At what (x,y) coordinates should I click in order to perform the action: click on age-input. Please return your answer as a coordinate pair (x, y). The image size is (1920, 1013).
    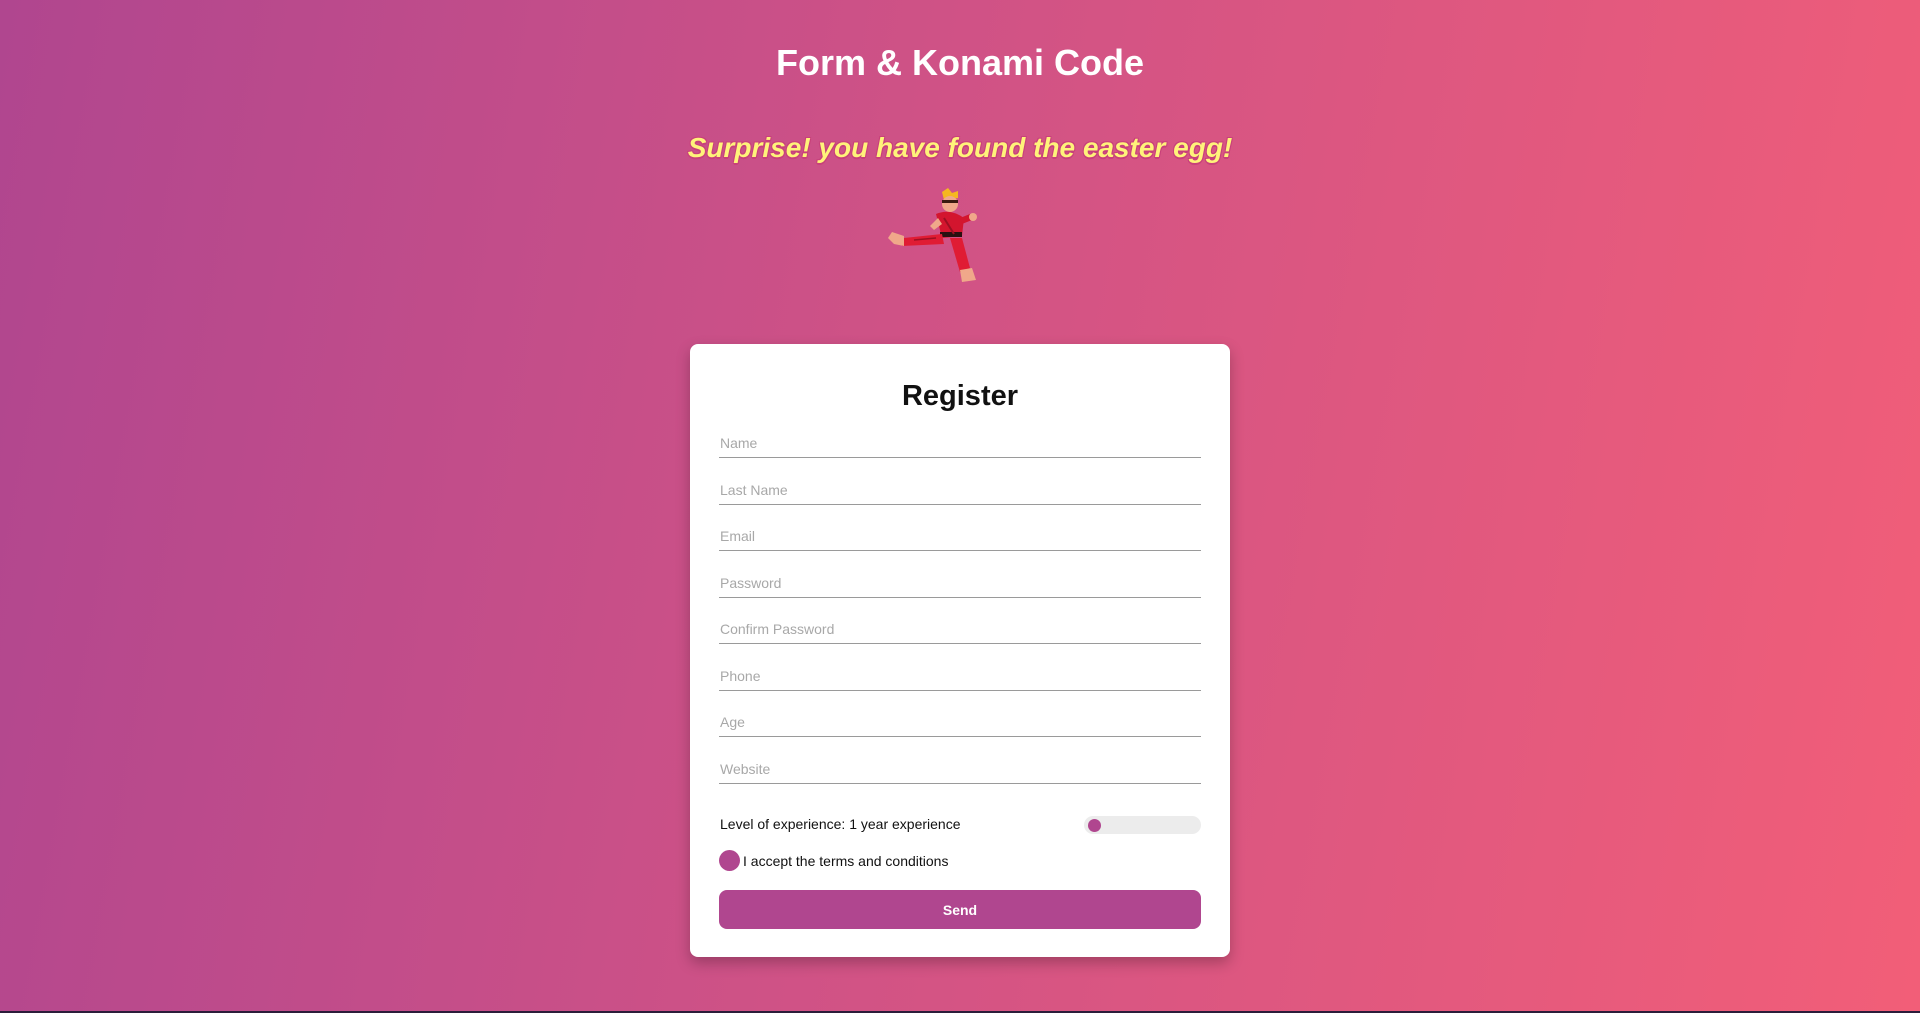
    Looking at the image, I should click on (960, 722).